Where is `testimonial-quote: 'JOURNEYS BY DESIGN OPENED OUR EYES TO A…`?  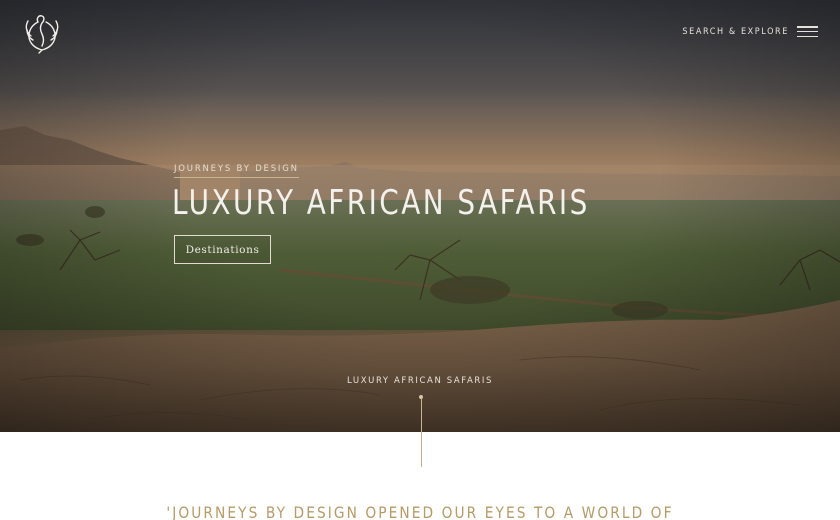
testimonial-quote: 'JOURNEYS BY DESIGN OPENED OUR EYES TO A… is located at coordinates (420, 511).